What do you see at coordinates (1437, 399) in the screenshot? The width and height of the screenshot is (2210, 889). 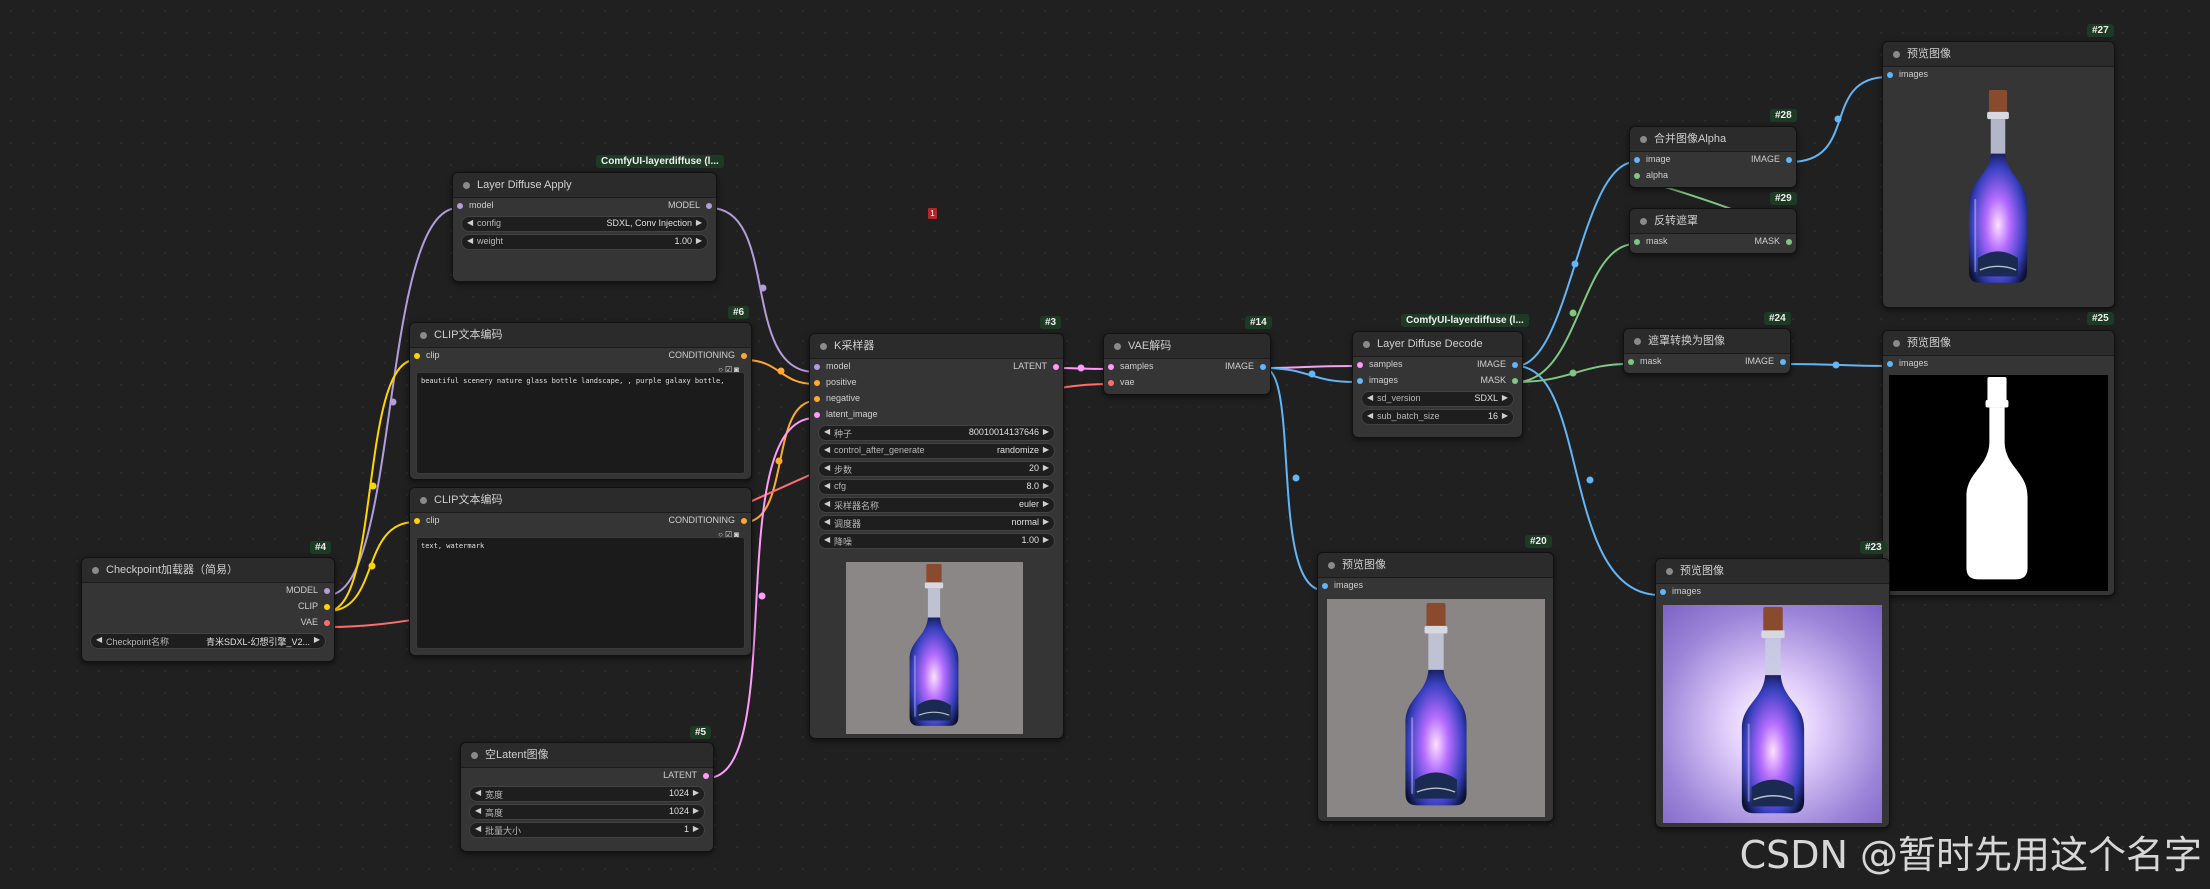 I see `sd-version-combo: ◀ sd_version SDXL ▶` at bounding box center [1437, 399].